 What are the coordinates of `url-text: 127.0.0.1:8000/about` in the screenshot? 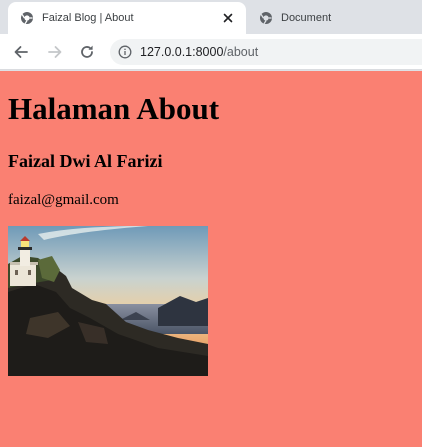 It's located at (199, 52).